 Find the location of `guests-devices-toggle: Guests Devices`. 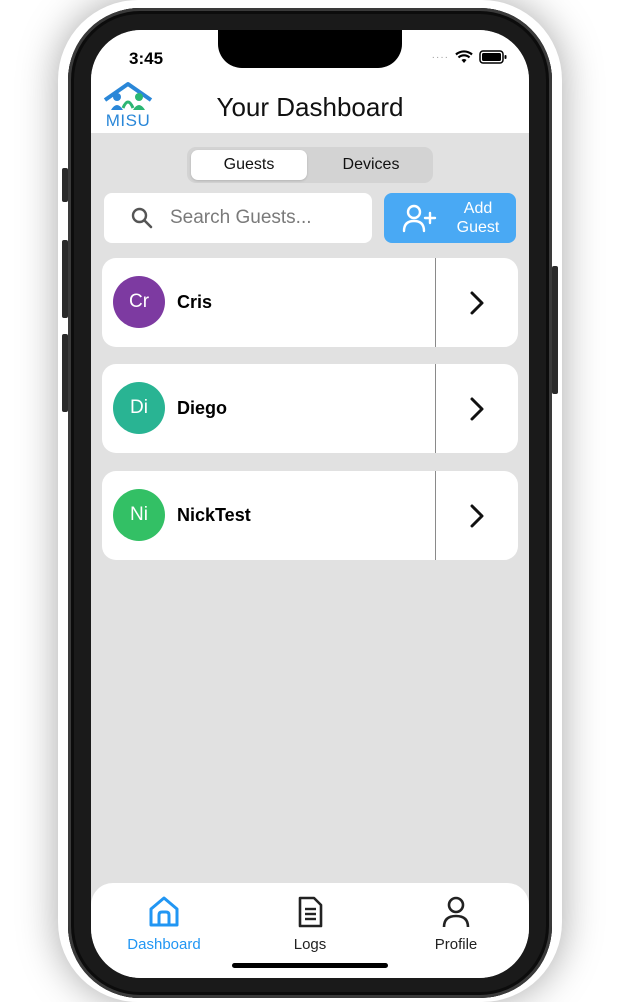

guests-devices-toggle: Guests Devices is located at coordinates (310, 165).